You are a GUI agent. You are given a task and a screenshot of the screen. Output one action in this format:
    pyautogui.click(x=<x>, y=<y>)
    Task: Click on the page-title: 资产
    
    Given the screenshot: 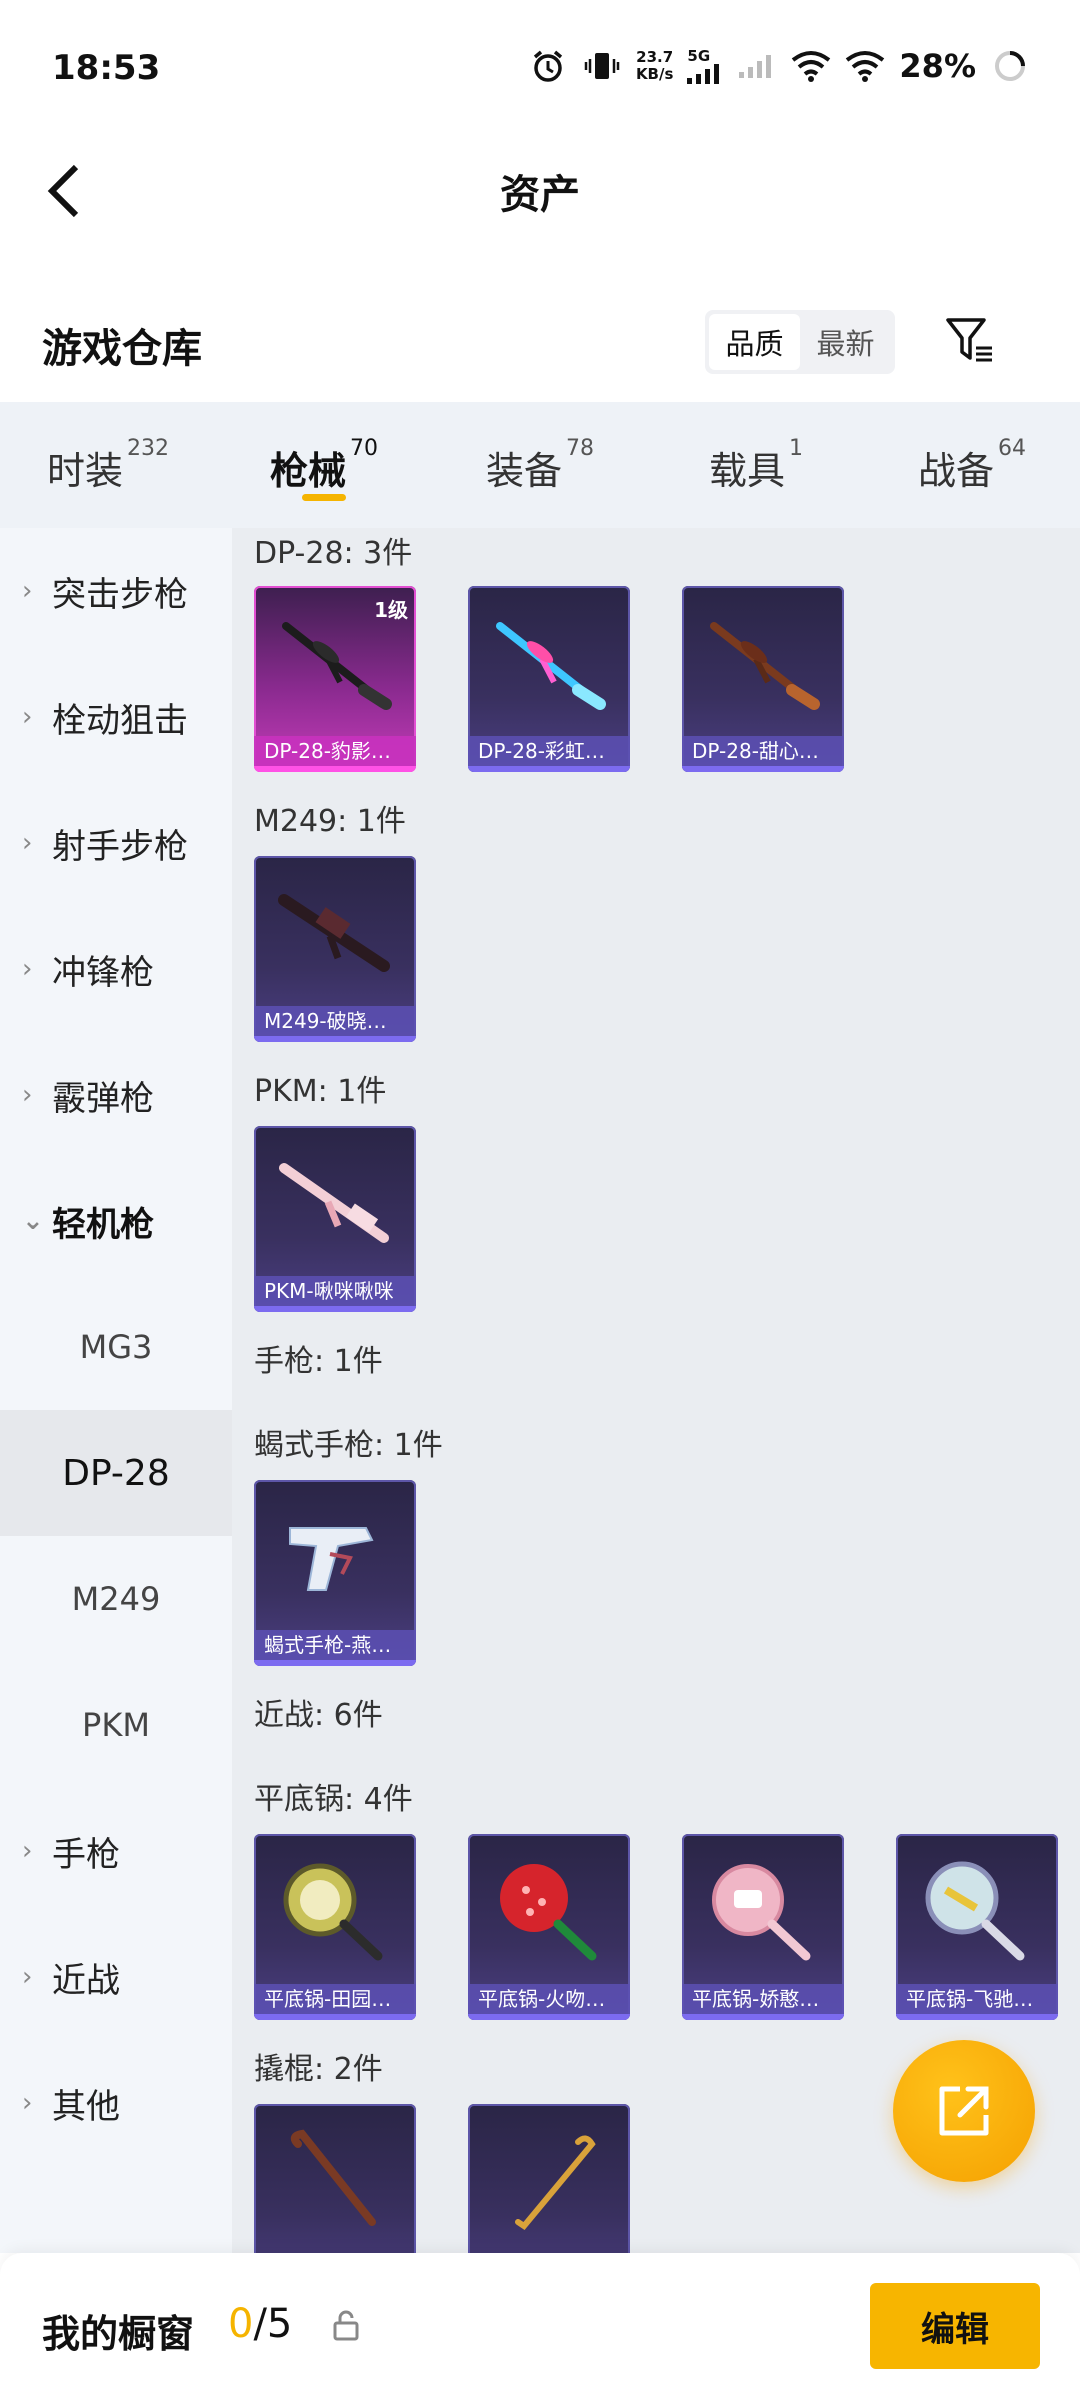 What is the action you would take?
    pyautogui.click(x=540, y=195)
    